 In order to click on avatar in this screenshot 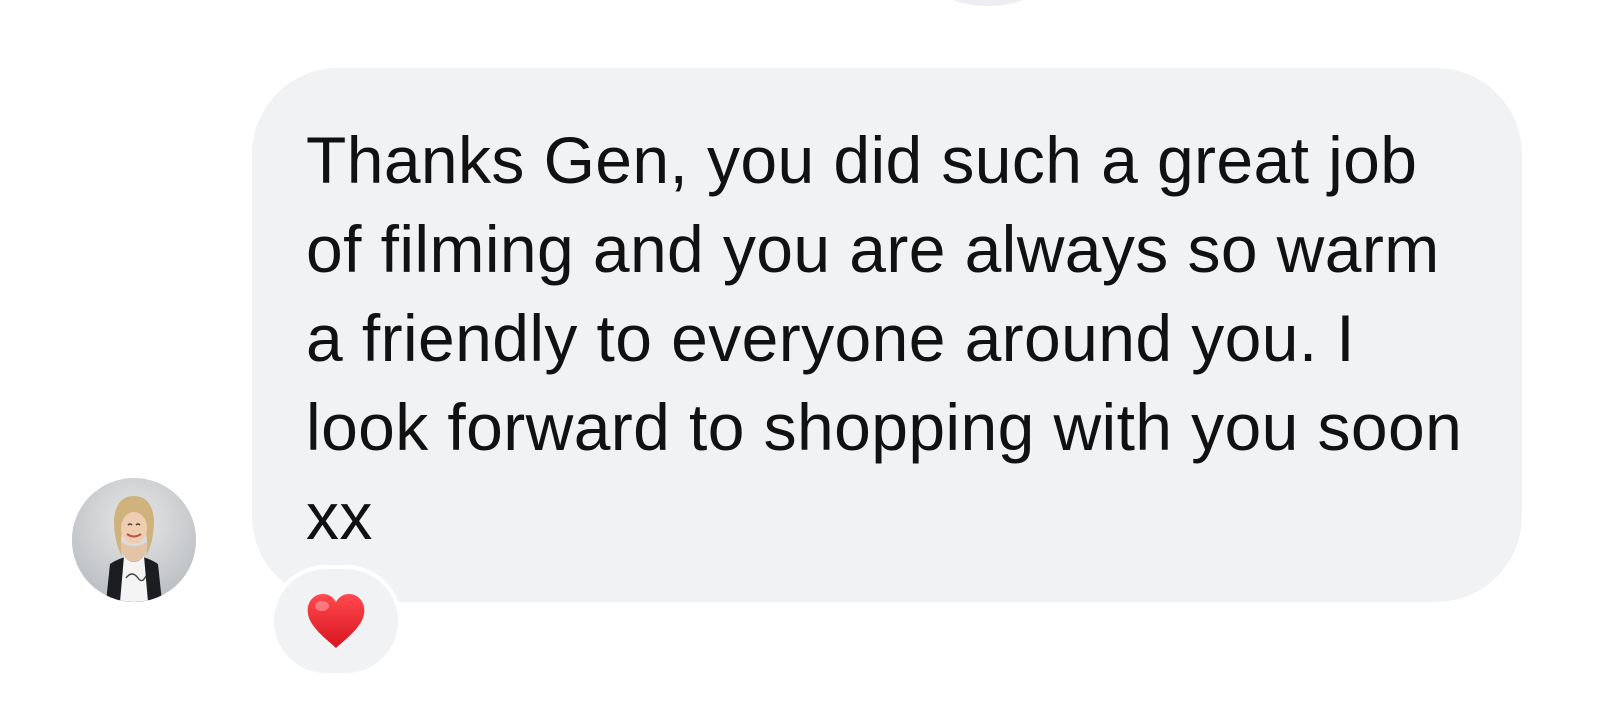, I will do `click(134, 540)`.